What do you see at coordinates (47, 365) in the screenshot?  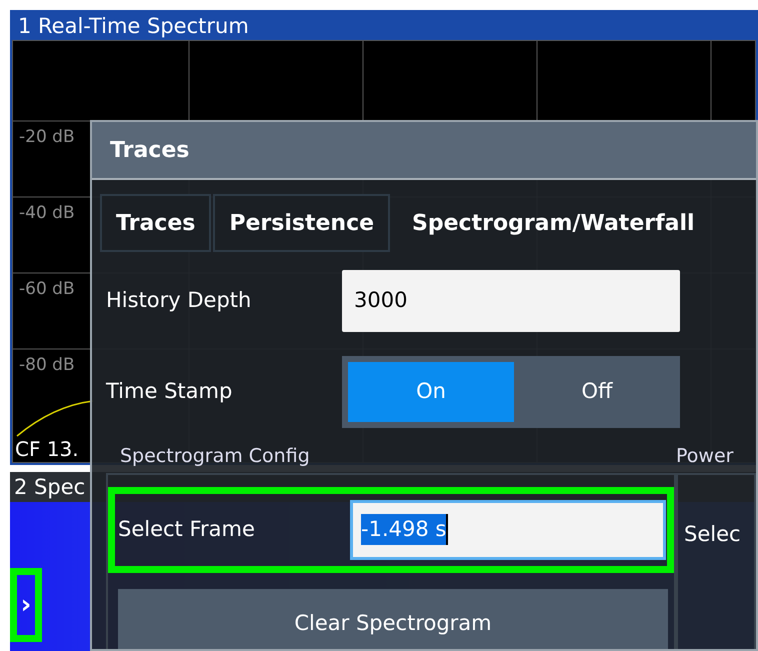 I see `axis-label: -80 dB` at bounding box center [47, 365].